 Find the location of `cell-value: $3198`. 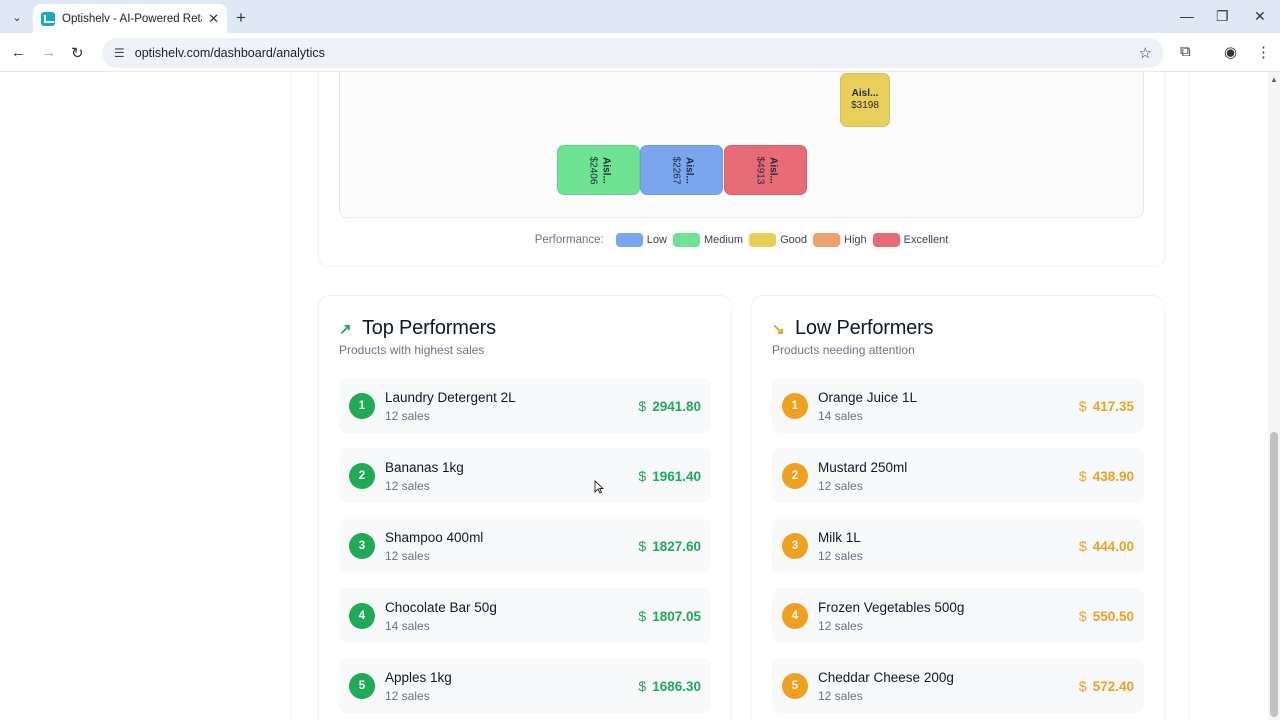

cell-value: $3198 is located at coordinates (865, 105).